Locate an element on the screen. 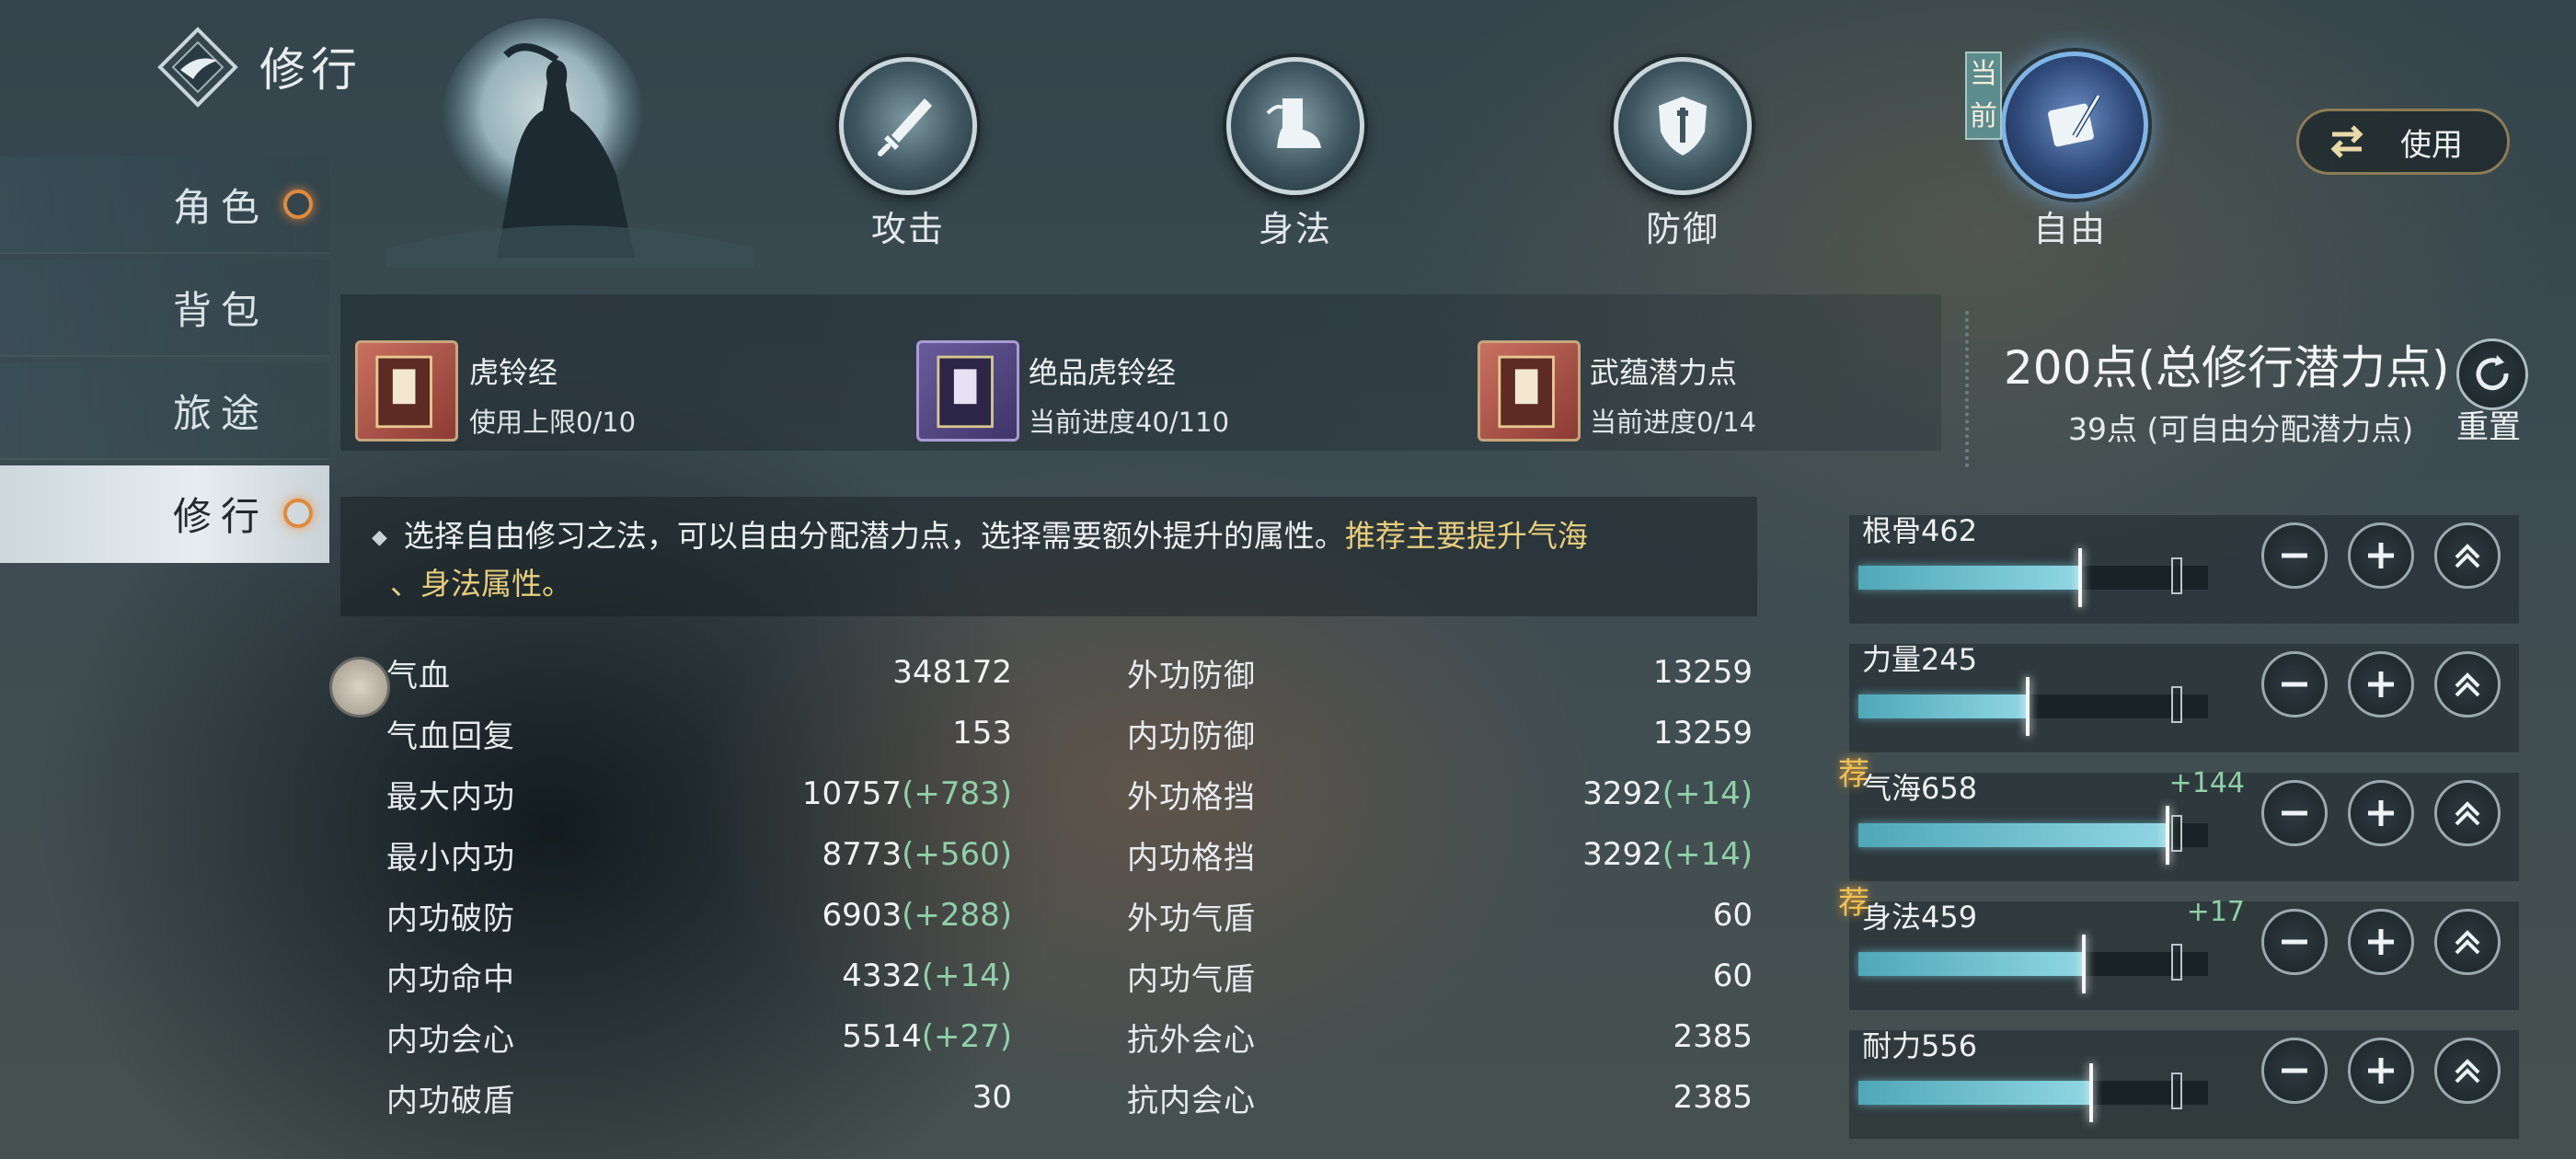  stat-row: 内功会心 5514(+27) is located at coordinates (699, 1036).